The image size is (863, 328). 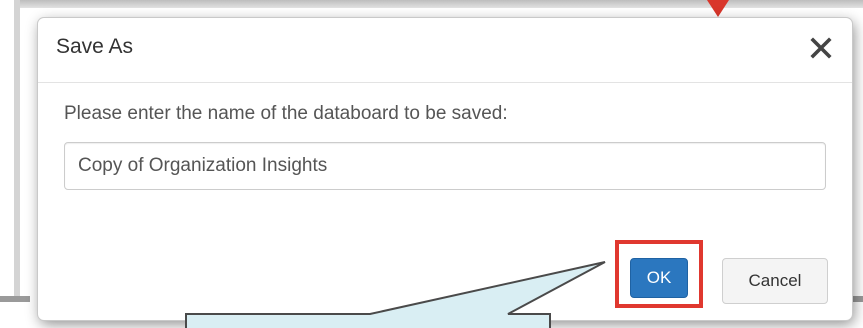 I want to click on background-frame-left, so click(x=17, y=150).